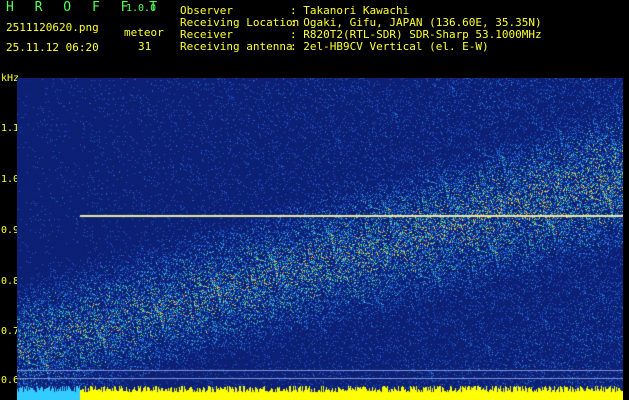 This screenshot has width=629, height=400. Describe the element at coordinates (389, 46) in the screenshot. I see `antenna-value: : 2el-HB9CV Vertical (el. E-W)` at that location.